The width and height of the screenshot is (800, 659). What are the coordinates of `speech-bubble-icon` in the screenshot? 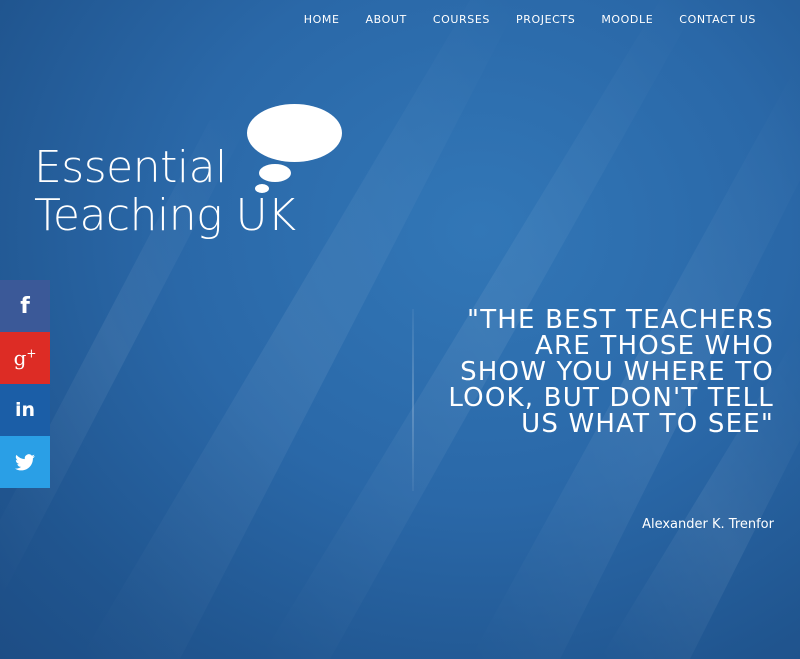 It's located at (294, 133).